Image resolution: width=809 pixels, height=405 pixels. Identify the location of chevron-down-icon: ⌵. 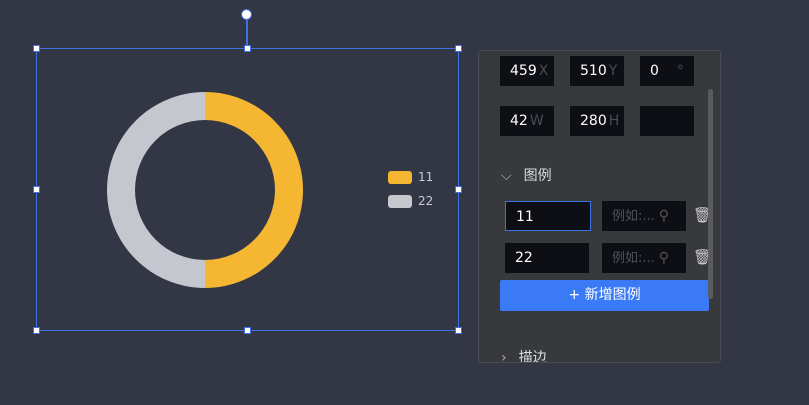
(506, 176).